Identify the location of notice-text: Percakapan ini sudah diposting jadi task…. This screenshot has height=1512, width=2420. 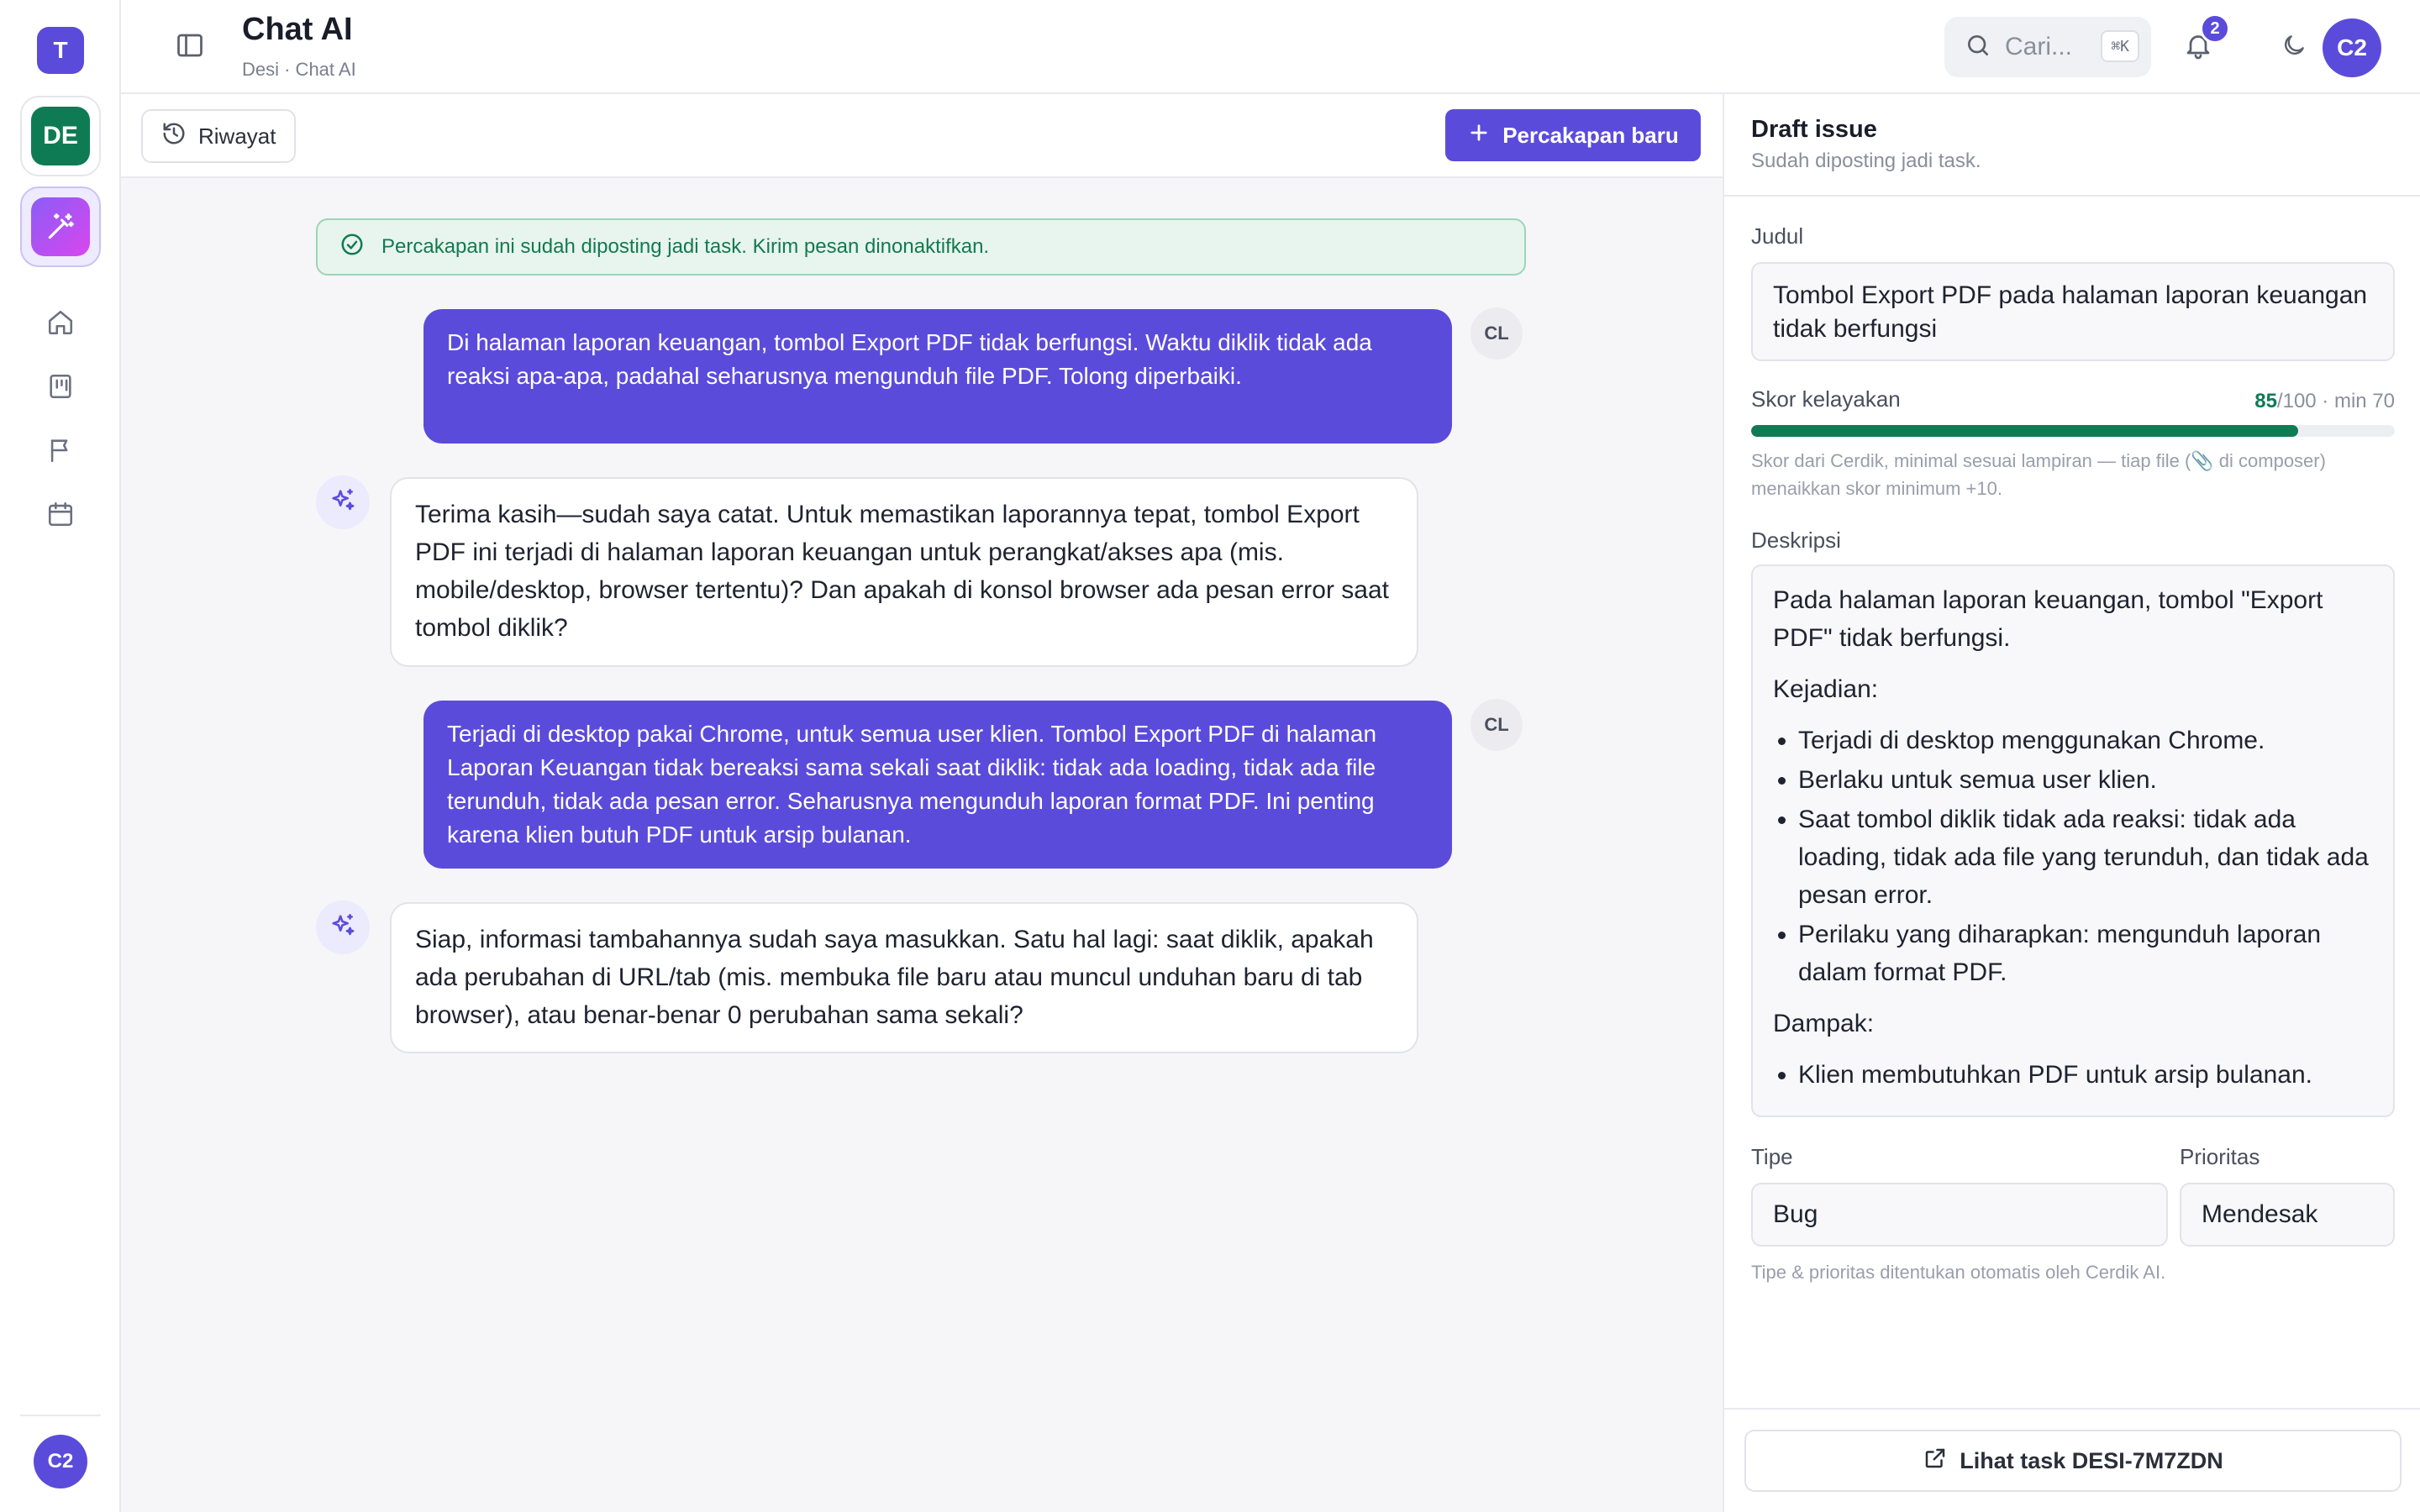
(686, 246).